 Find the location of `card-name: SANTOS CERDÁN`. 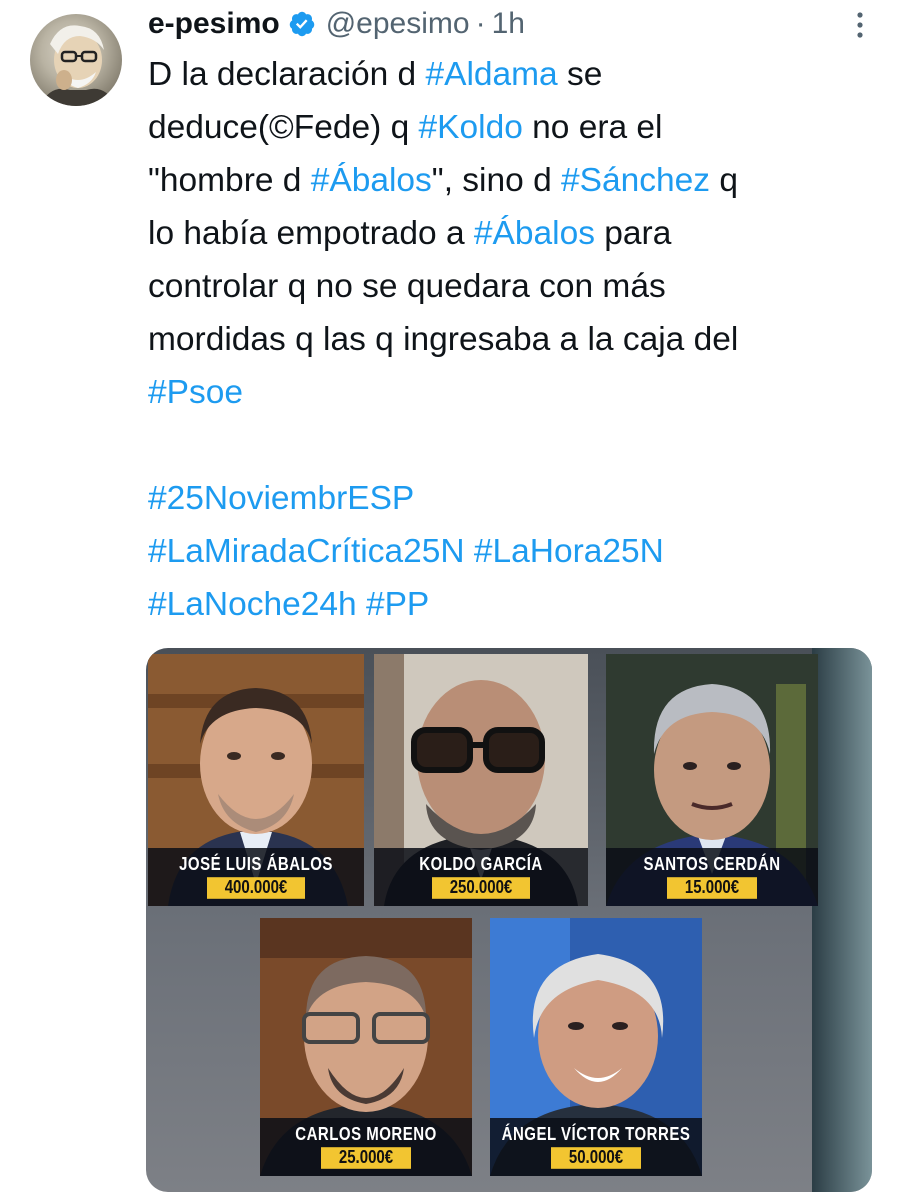

card-name: SANTOS CERDÁN is located at coordinates (712, 864).